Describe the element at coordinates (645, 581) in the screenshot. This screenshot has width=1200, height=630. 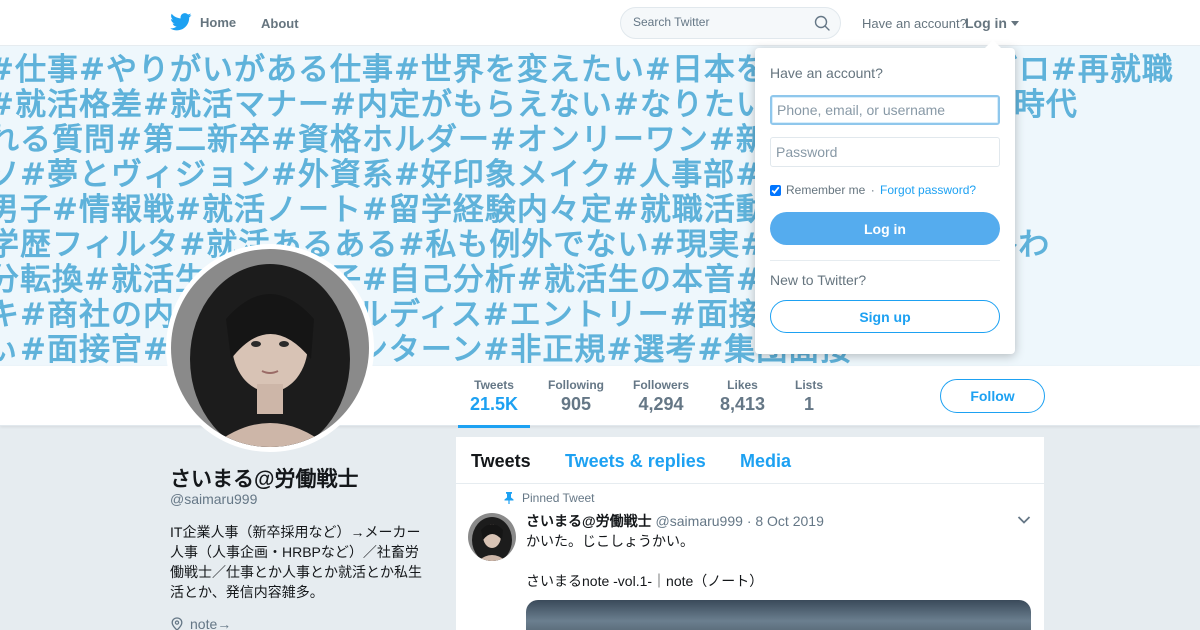
I see `tweet-text-line: さいまるnote -vol.1-｜note（ノート）` at that location.